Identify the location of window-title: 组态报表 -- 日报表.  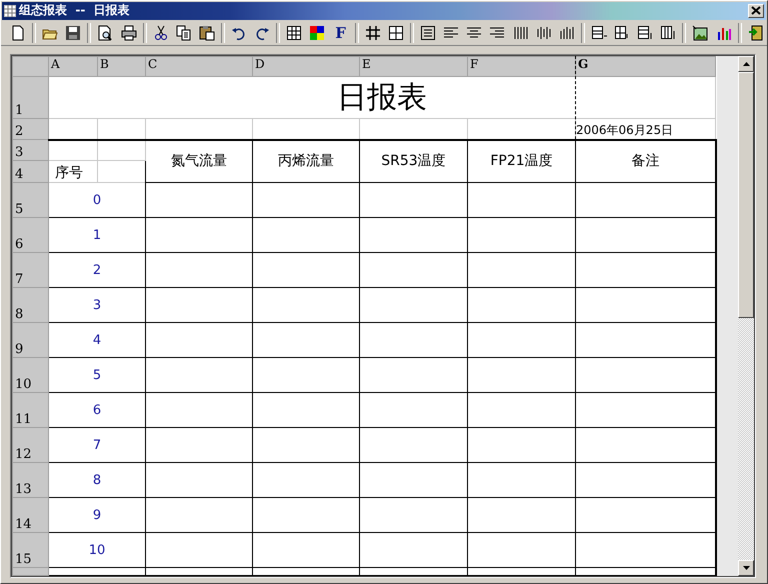
(74, 11).